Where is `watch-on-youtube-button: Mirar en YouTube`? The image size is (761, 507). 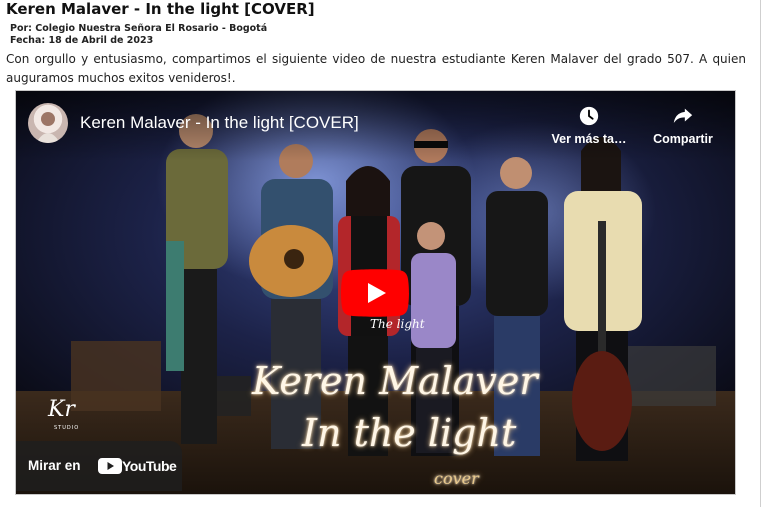 watch-on-youtube-button: Mirar en YouTube is located at coordinates (99, 466).